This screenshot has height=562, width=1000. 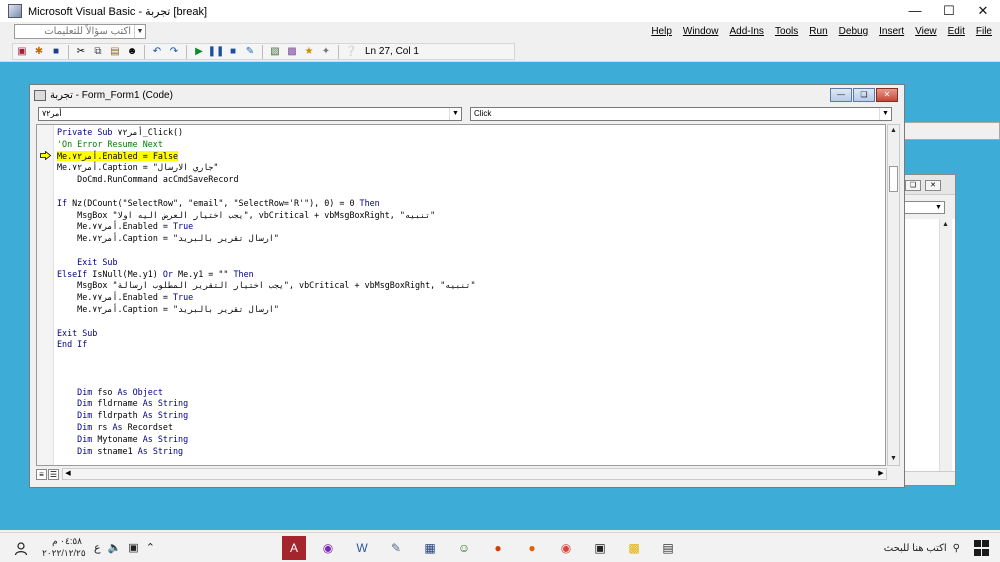 What do you see at coordinates (893, 474) in the screenshot?
I see `size-grip` at bounding box center [893, 474].